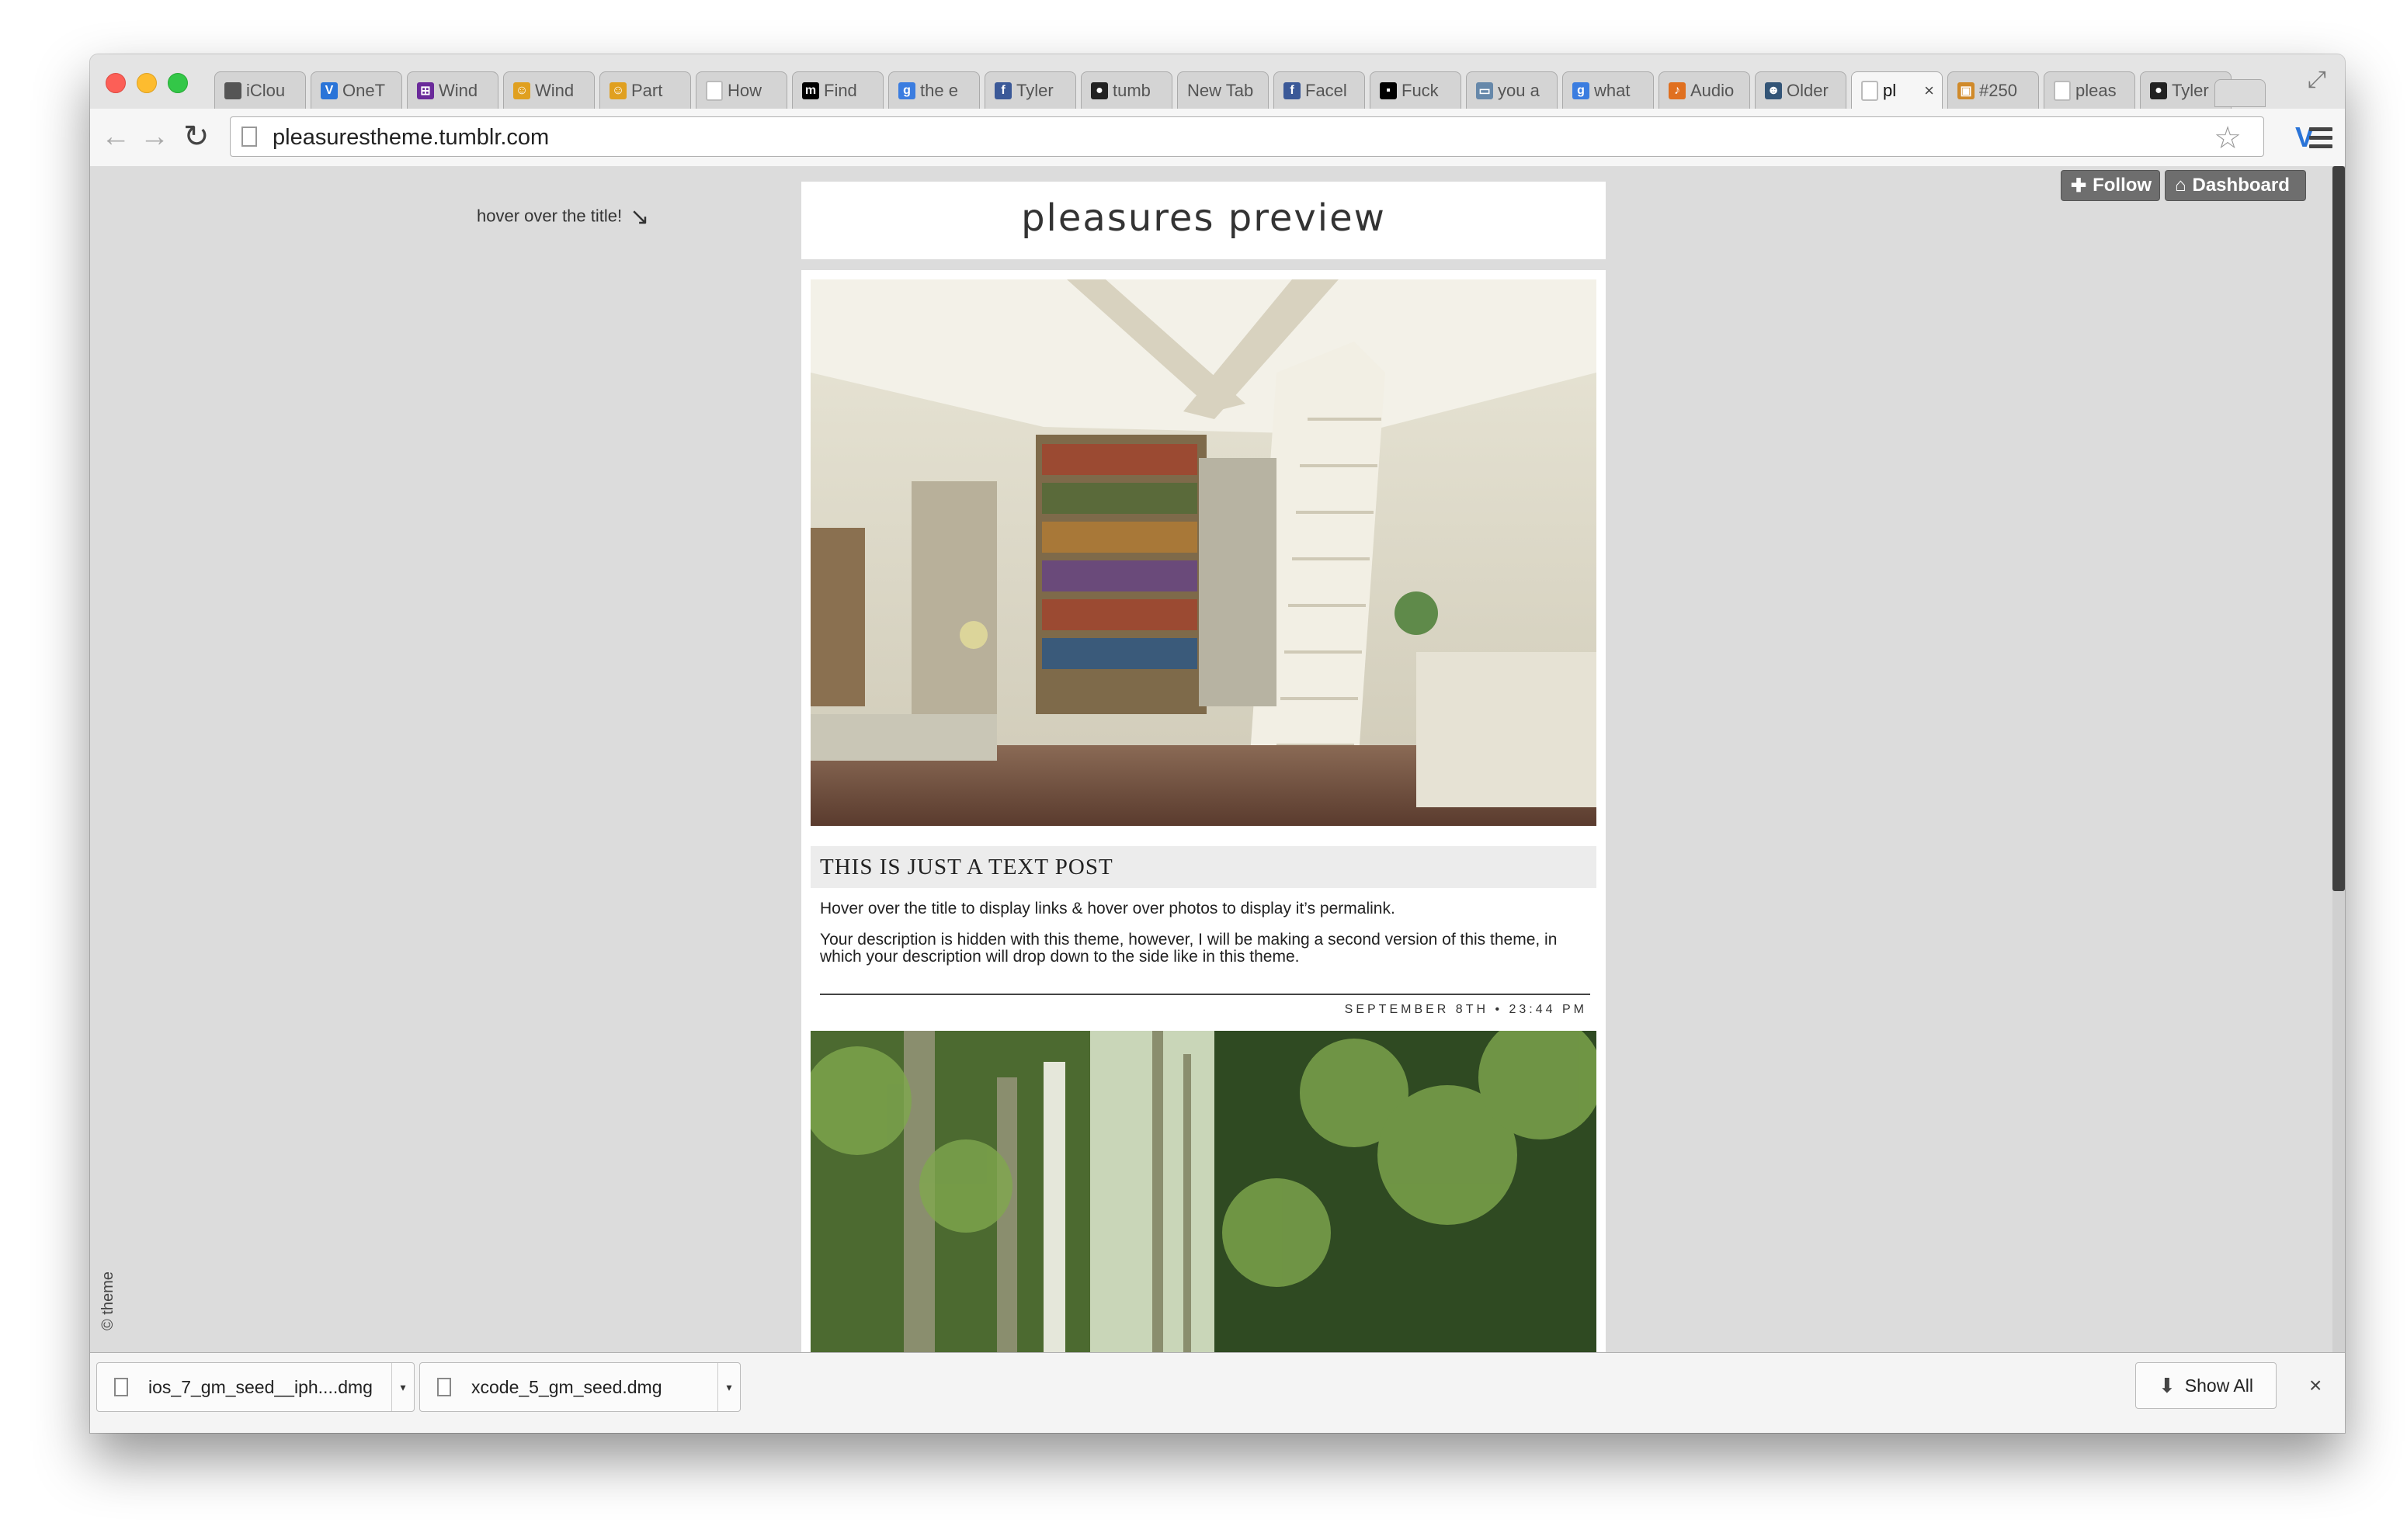 The height and width of the screenshot is (1540, 2407). What do you see at coordinates (426, 90) in the screenshot?
I see `windows-icon: ⊞` at bounding box center [426, 90].